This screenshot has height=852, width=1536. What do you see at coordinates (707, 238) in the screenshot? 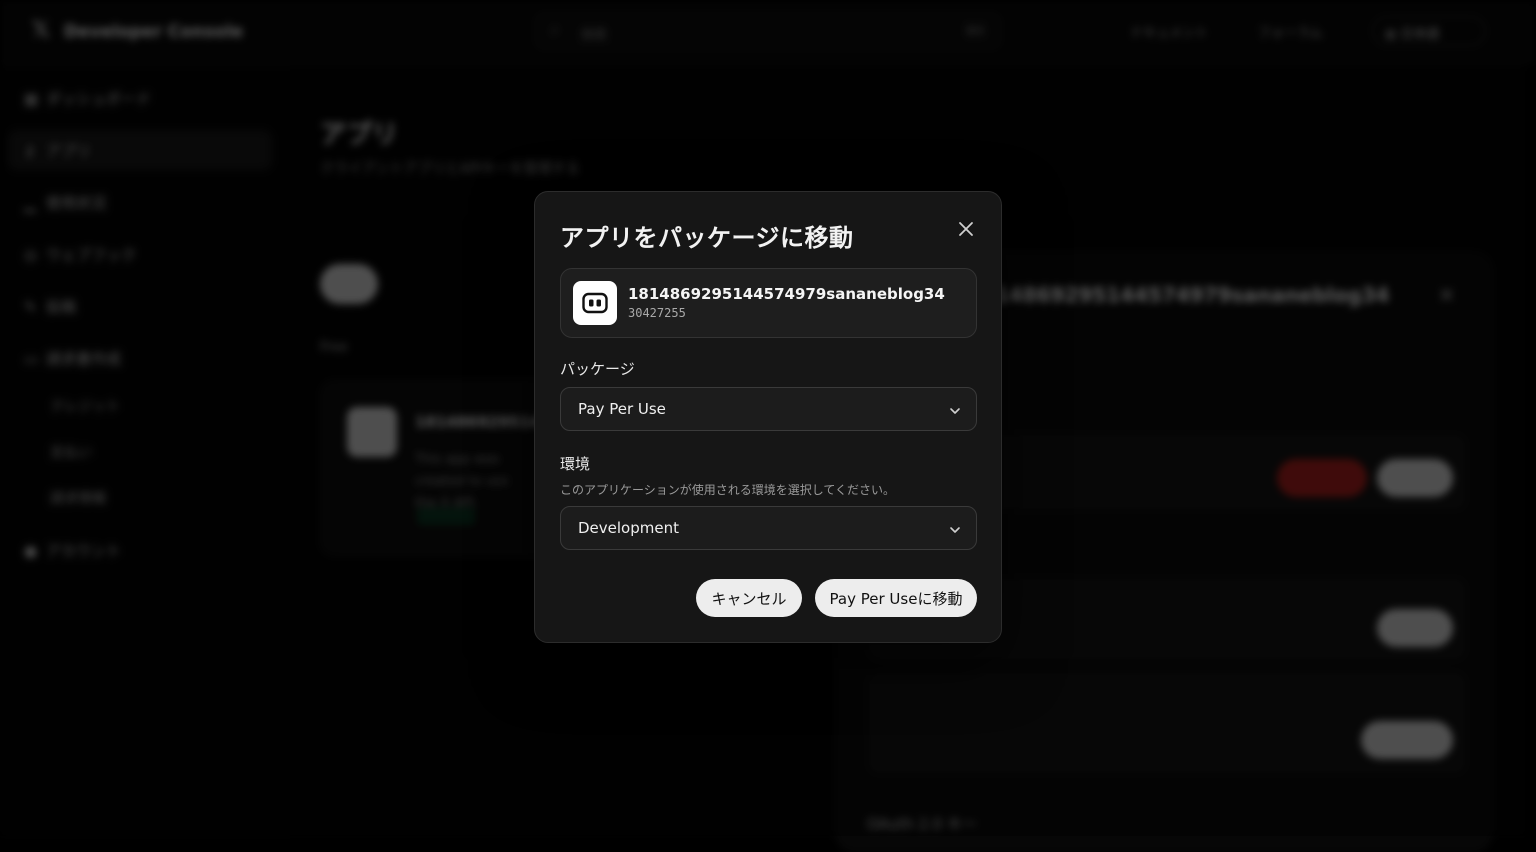
I see `dialog-title: アプリをパッケージに移動` at bounding box center [707, 238].